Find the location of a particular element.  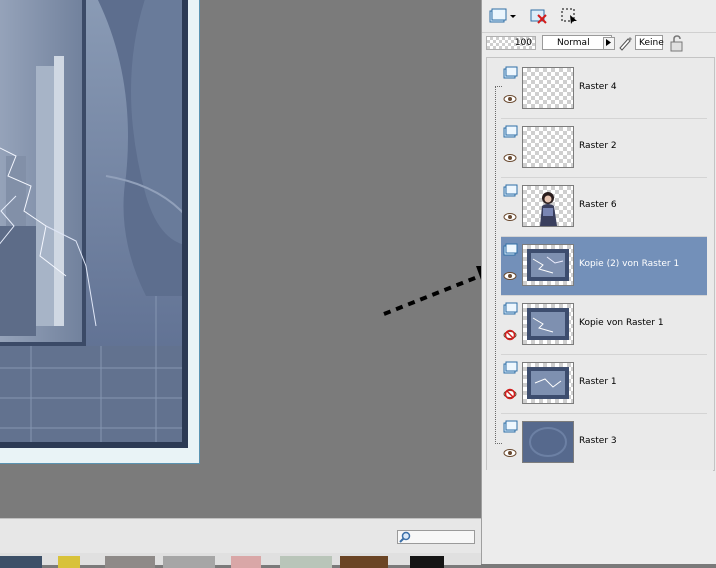

search-icon is located at coordinates (405, 537).